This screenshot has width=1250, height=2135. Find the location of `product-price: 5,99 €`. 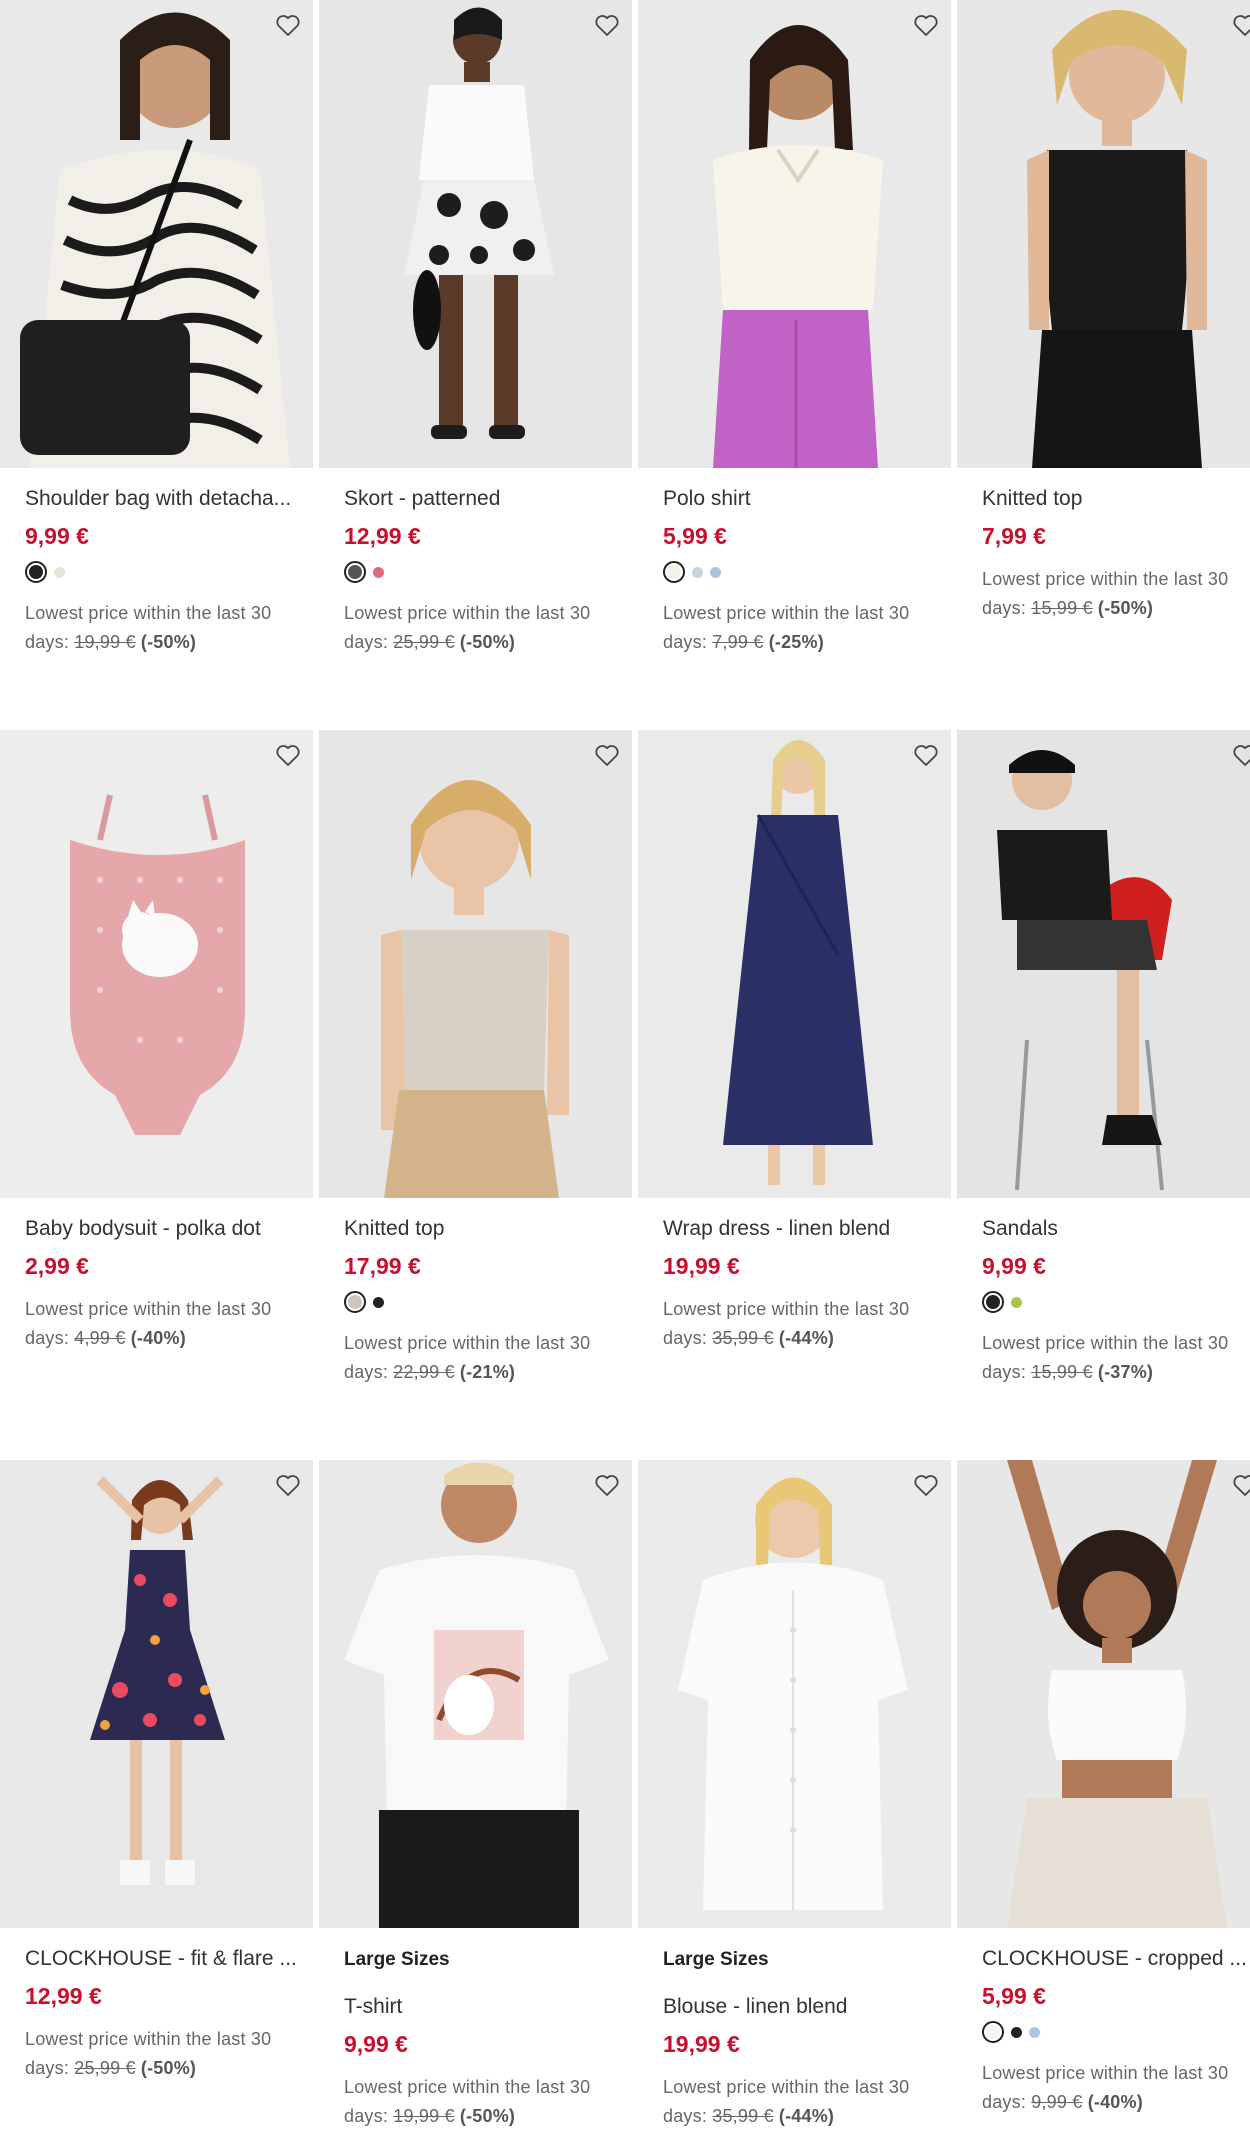

product-price: 5,99 € is located at coordinates (695, 536).